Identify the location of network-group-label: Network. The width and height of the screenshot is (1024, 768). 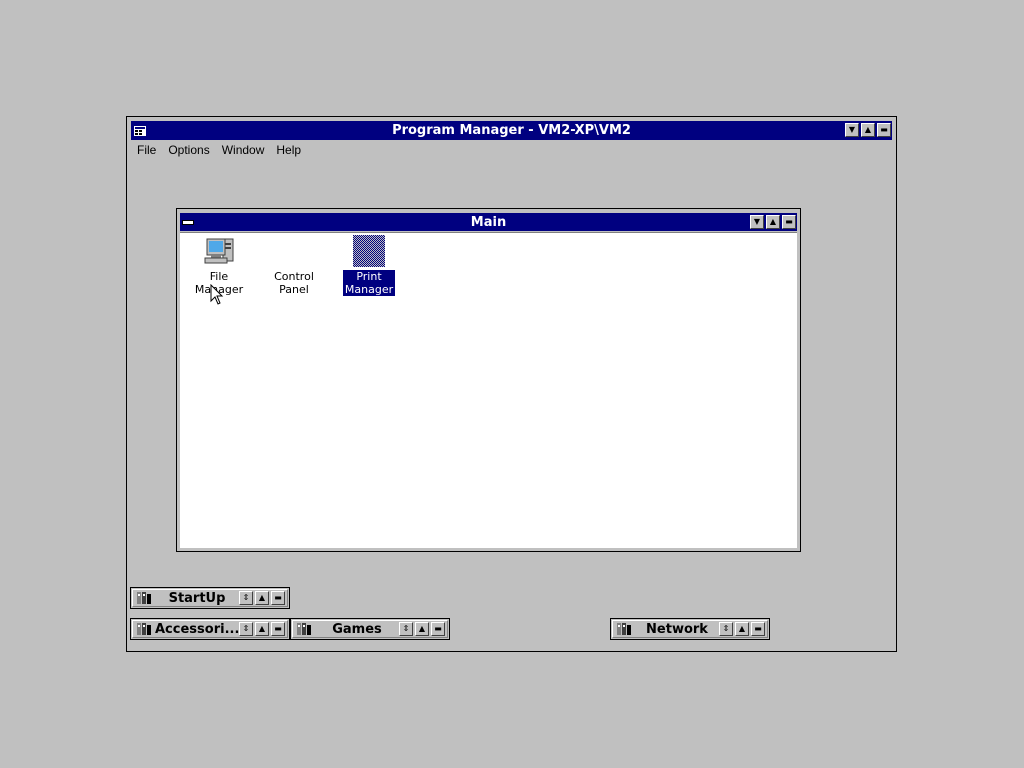
(677, 629).